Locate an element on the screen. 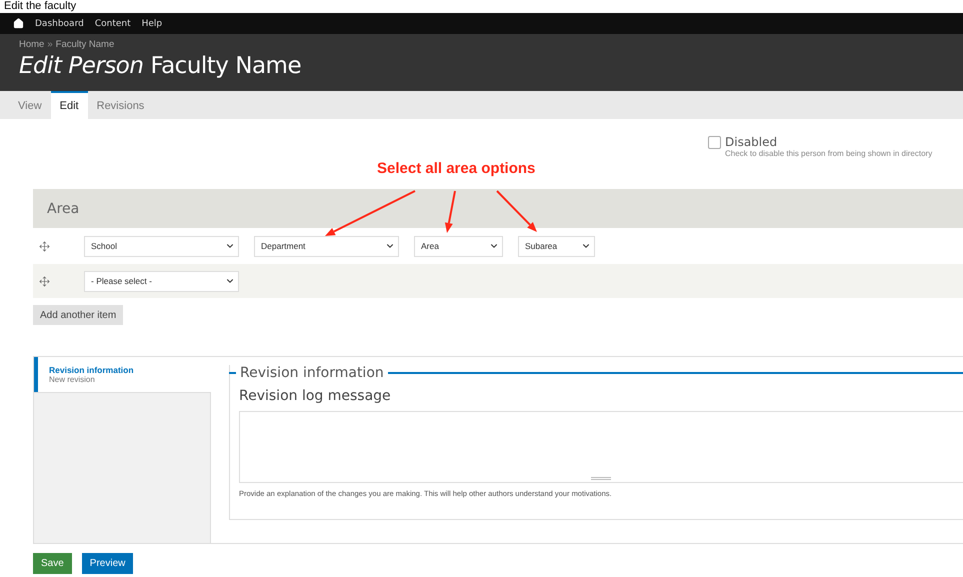 The image size is (963, 577). checkbox is located at coordinates (714, 142).